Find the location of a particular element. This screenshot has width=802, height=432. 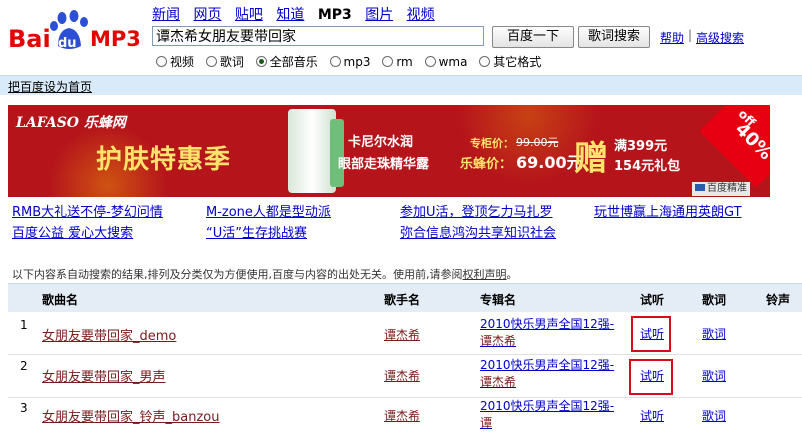

flag-icon is located at coordinates (700, 187).